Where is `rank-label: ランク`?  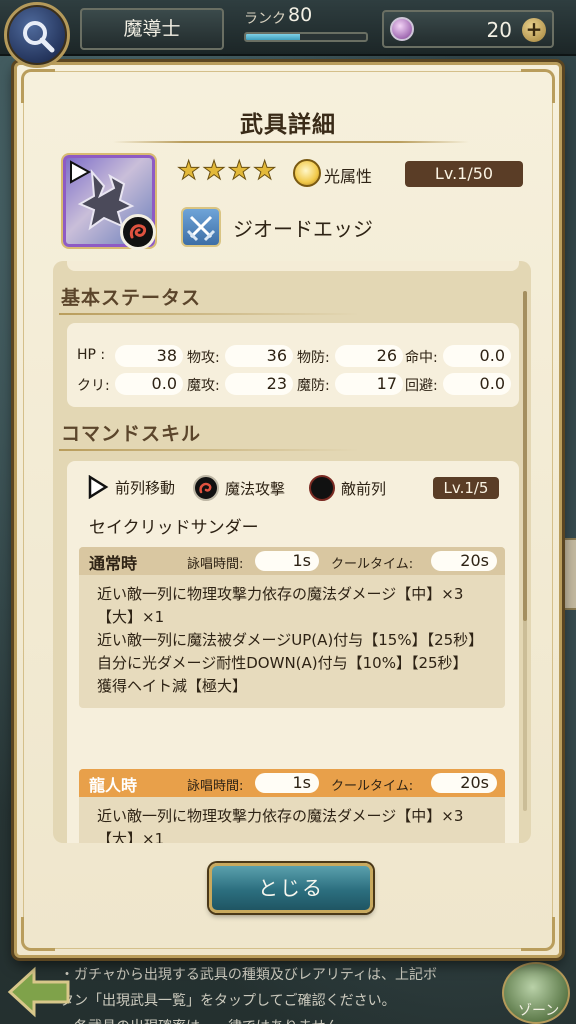
rank-label: ランク is located at coordinates (265, 19).